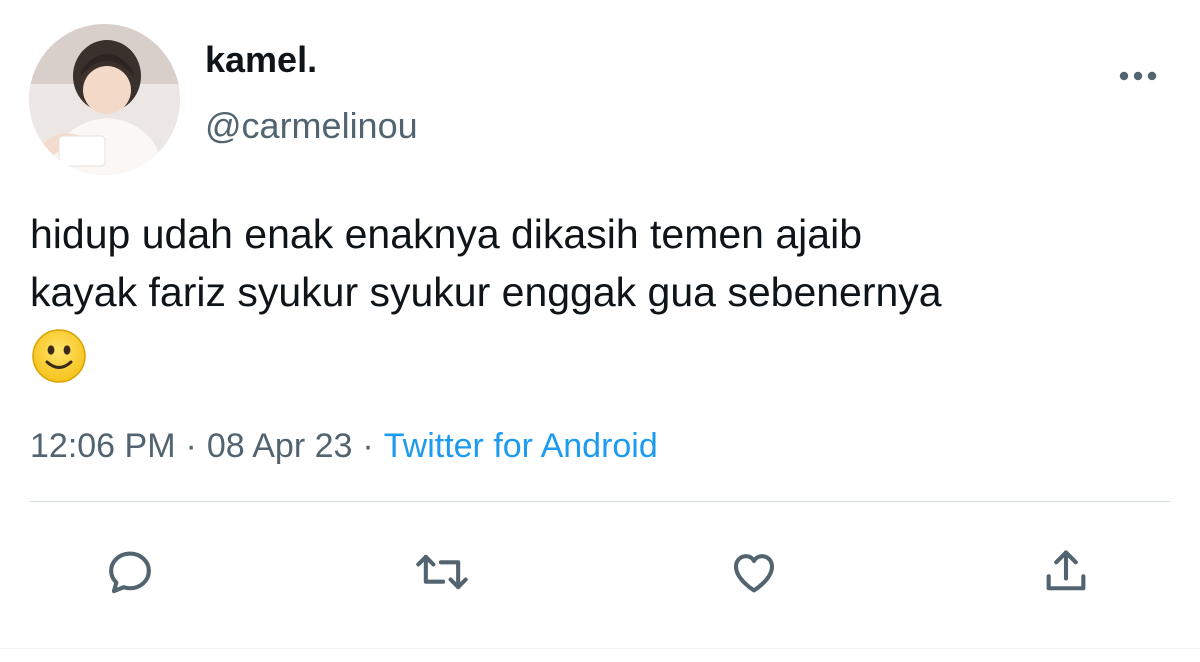 The height and width of the screenshot is (662, 1200). I want to click on reply-button, so click(130, 572).